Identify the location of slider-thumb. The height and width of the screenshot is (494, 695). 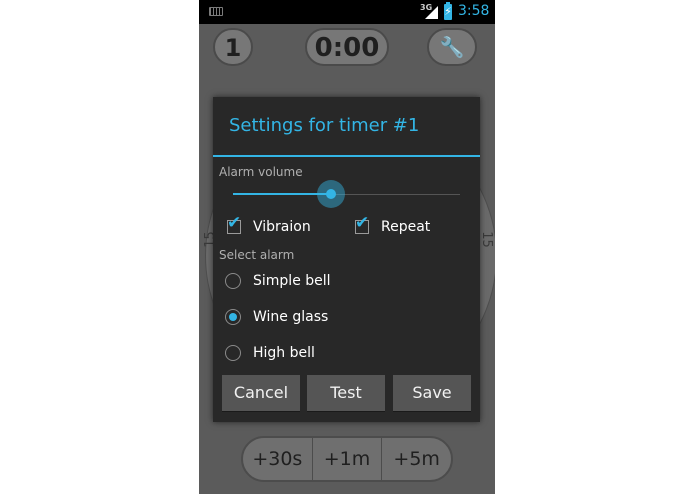
(330, 194).